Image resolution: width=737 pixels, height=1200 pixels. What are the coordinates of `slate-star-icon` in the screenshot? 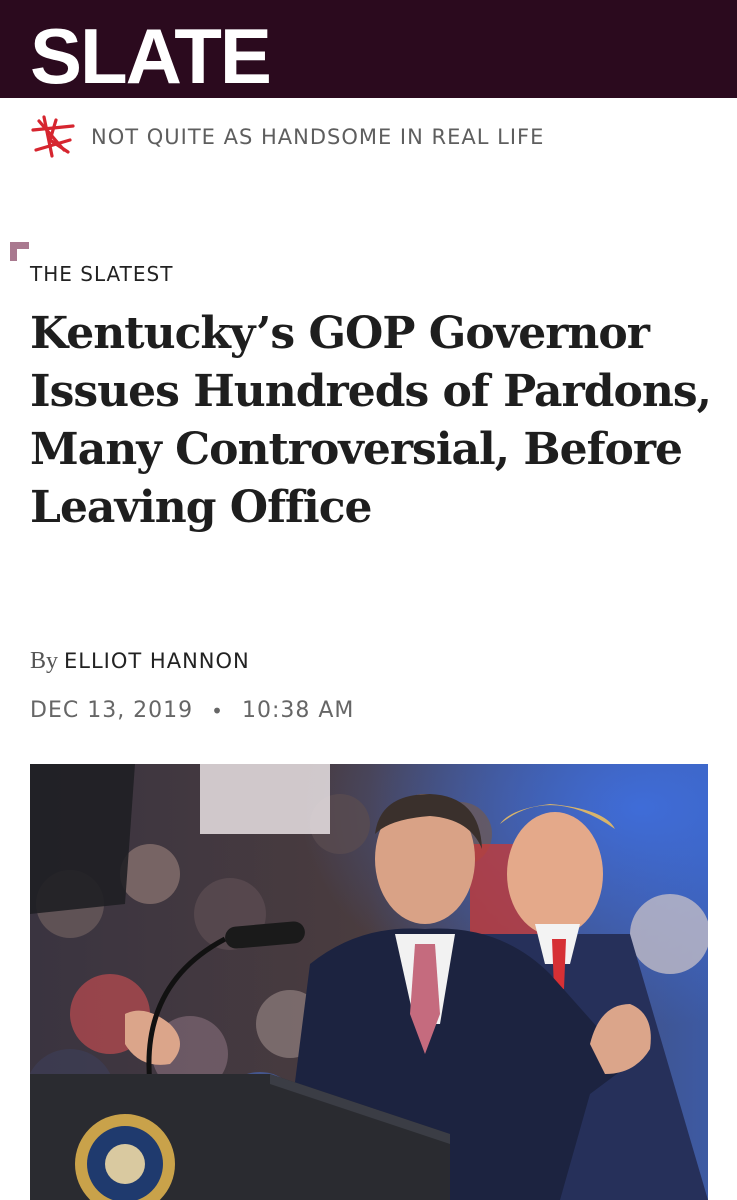 It's located at (53, 136).